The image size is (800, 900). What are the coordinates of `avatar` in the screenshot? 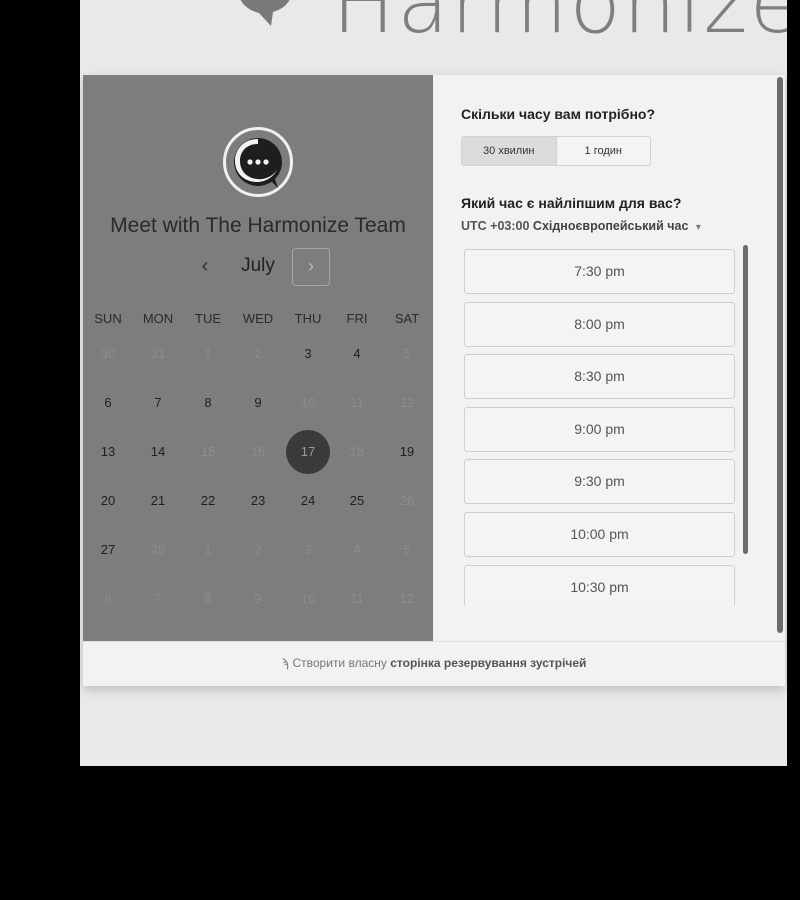 It's located at (258, 162).